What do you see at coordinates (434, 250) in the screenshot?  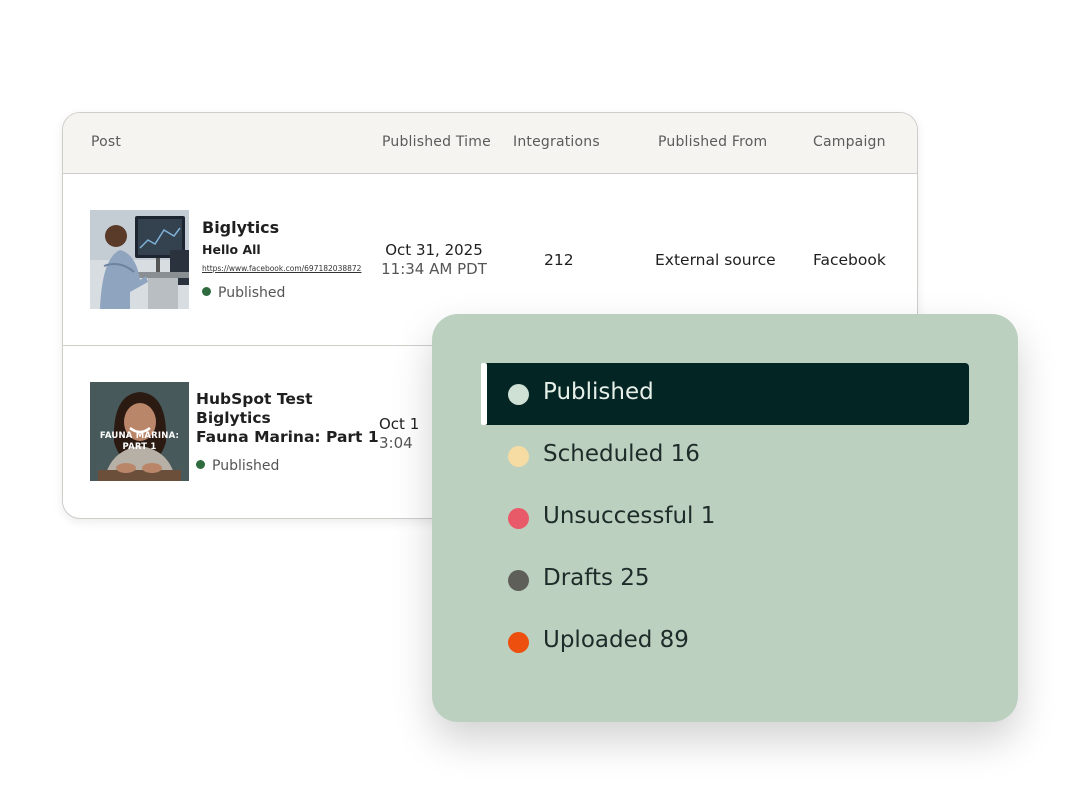 I see `published-date: Oct 31, 2025` at bounding box center [434, 250].